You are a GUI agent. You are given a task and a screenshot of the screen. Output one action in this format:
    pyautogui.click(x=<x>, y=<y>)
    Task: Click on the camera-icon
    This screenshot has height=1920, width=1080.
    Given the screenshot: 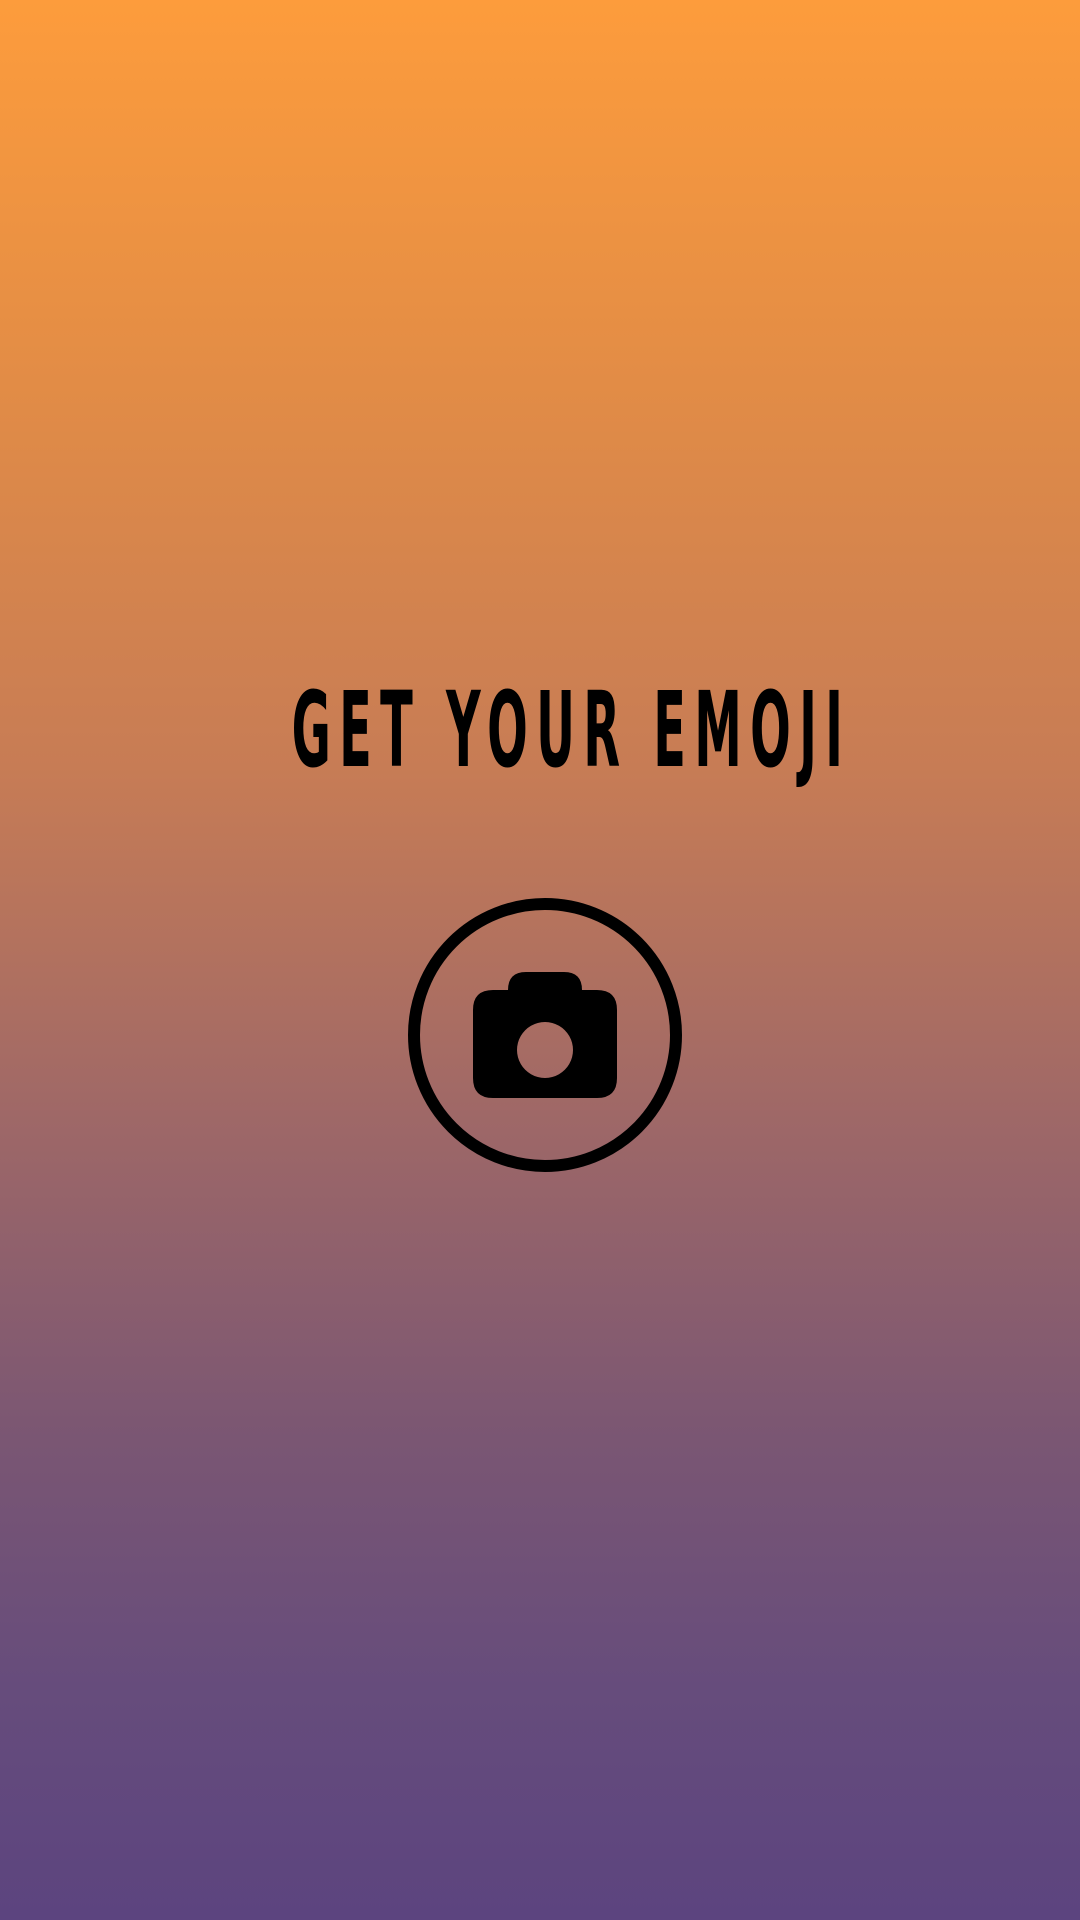 What is the action you would take?
    pyautogui.click(x=545, y=1035)
    